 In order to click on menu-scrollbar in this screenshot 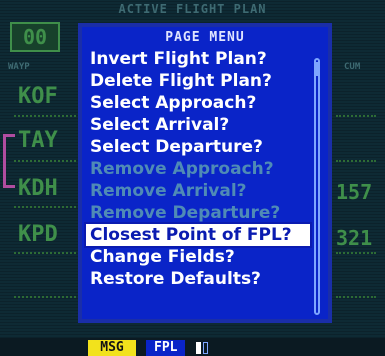, I will do `click(317, 186)`.